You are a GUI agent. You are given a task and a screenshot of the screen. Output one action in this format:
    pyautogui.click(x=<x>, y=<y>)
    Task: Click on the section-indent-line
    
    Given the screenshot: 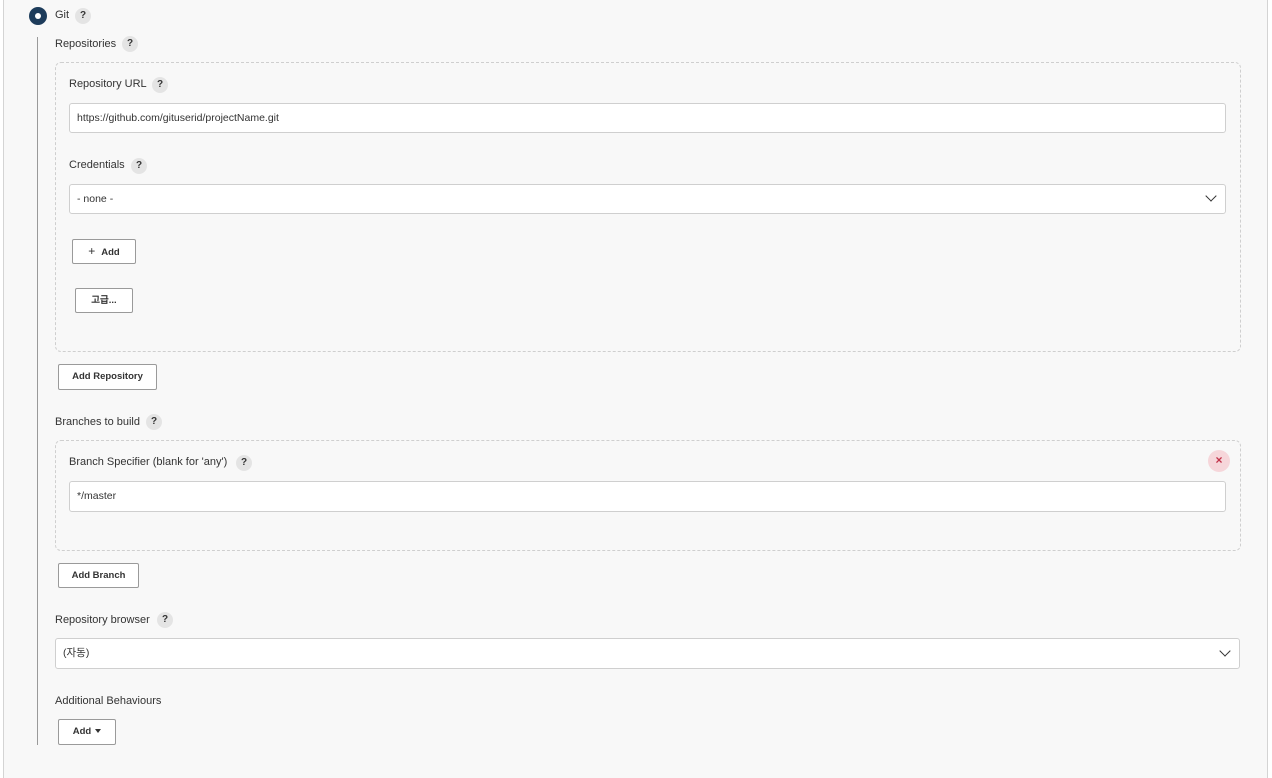 What is the action you would take?
    pyautogui.click(x=37, y=391)
    